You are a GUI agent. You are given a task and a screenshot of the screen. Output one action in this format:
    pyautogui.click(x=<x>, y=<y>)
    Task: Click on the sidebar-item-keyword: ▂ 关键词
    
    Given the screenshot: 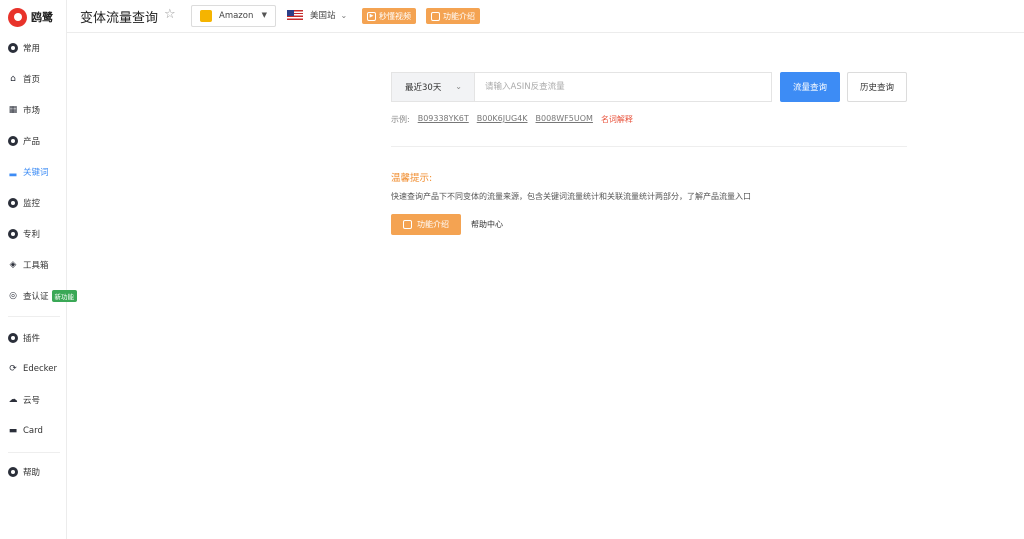 What is the action you would take?
    pyautogui.click(x=28, y=172)
    